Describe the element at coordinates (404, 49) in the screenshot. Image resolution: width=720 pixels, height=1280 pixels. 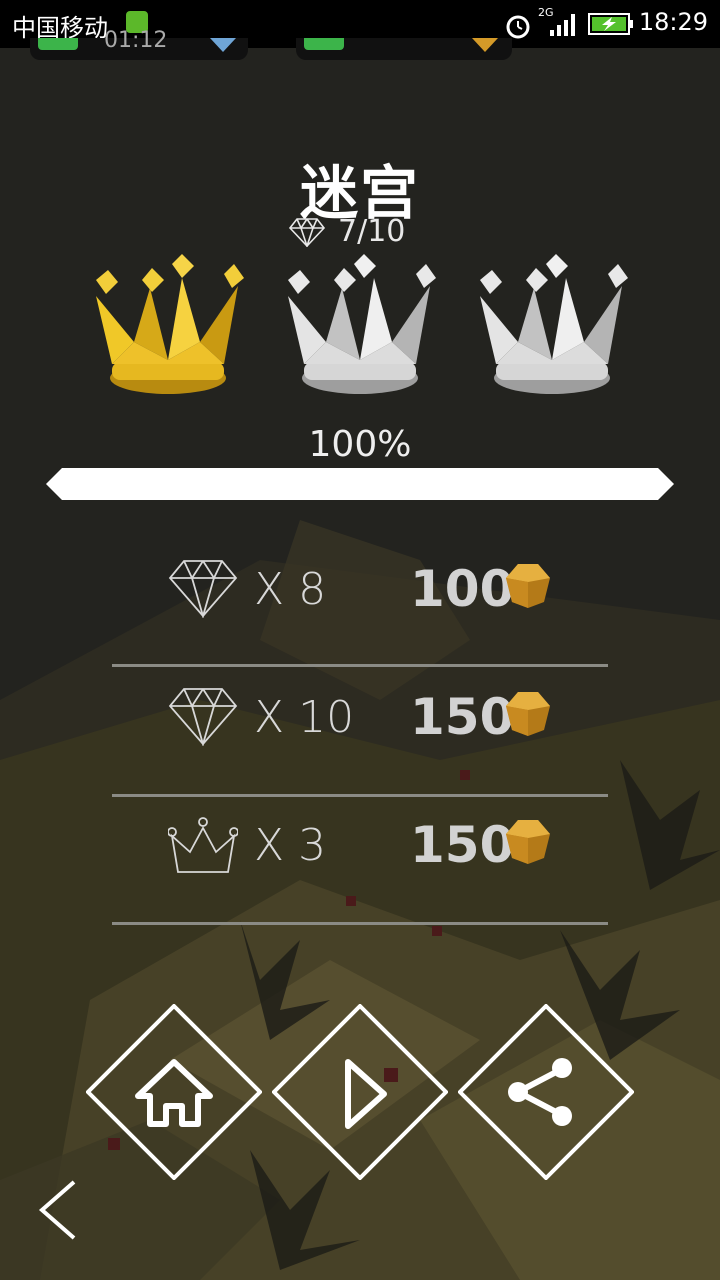
I see `coin-hud` at that location.